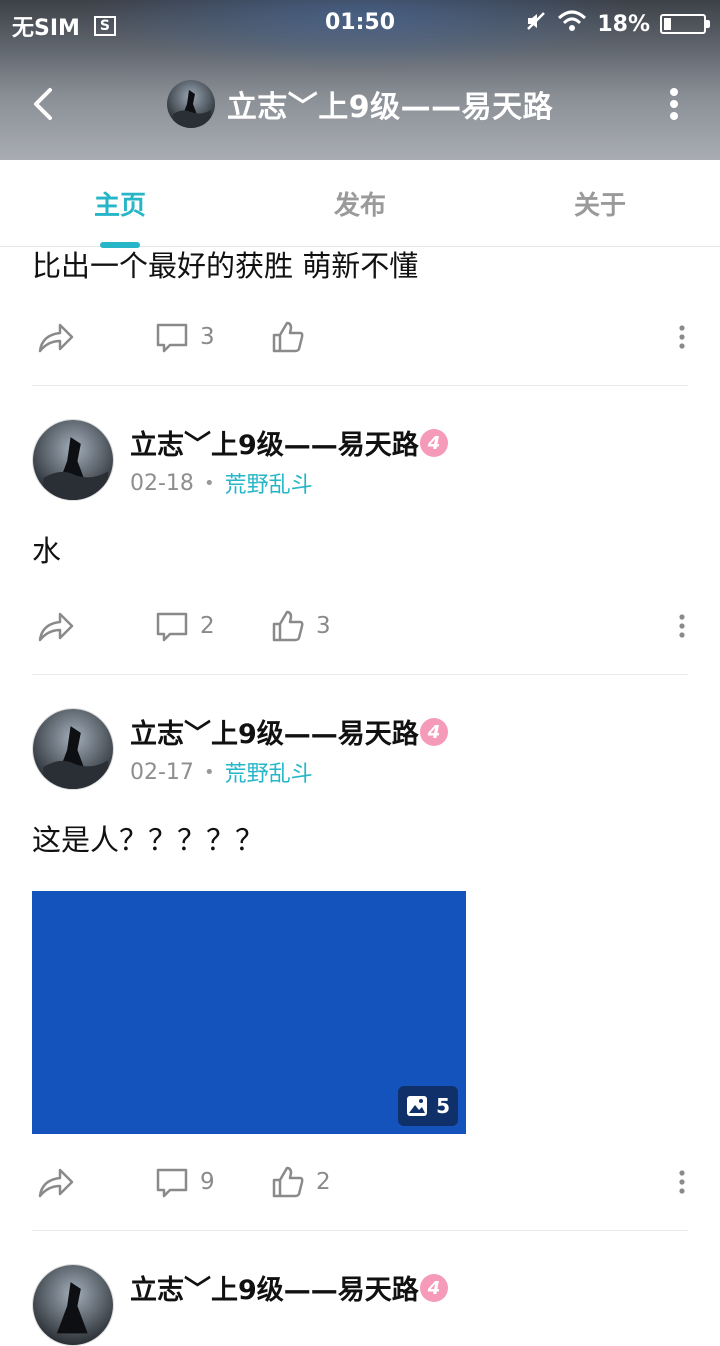 The height and width of the screenshot is (1346, 720). What do you see at coordinates (360, 1182) in the screenshot?
I see `post-actions: 9 2` at bounding box center [360, 1182].